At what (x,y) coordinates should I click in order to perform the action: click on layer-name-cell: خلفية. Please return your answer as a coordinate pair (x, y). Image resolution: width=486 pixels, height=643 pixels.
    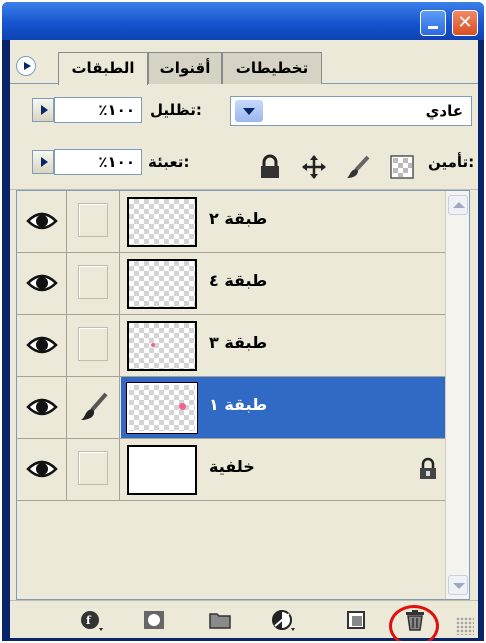
    Looking at the image, I should click on (283, 469).